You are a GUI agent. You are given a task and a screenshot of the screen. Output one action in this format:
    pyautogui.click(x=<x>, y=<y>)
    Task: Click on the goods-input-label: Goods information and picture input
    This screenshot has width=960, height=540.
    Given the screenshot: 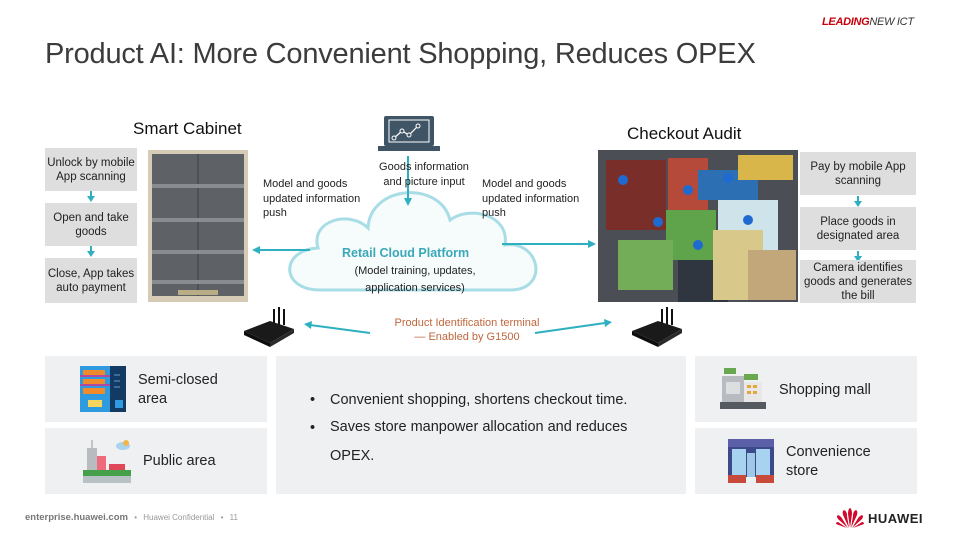 What is the action you would take?
    pyautogui.click(x=424, y=174)
    